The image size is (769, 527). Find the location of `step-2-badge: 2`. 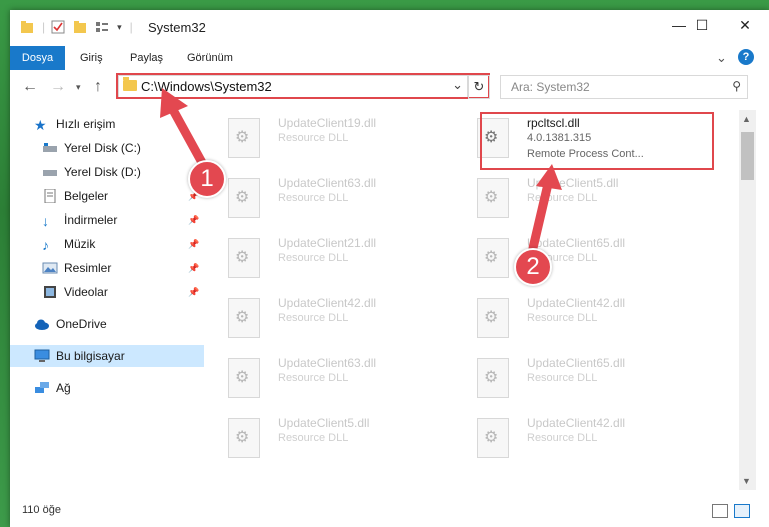

step-2-badge: 2 is located at coordinates (533, 267).